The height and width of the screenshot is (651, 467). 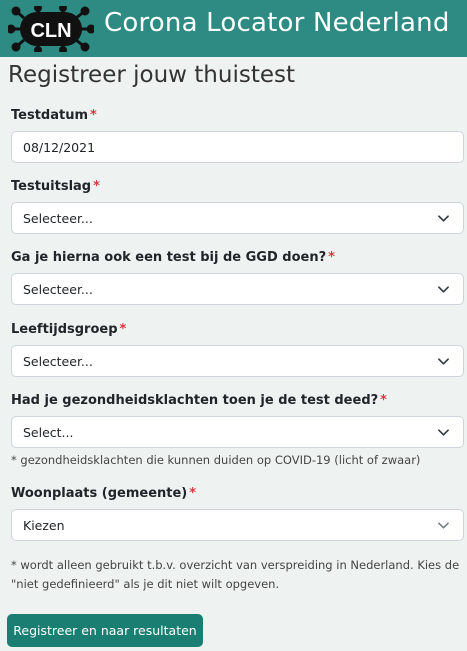 I want to click on woonplaats-value: Kiezen, so click(x=44, y=525).